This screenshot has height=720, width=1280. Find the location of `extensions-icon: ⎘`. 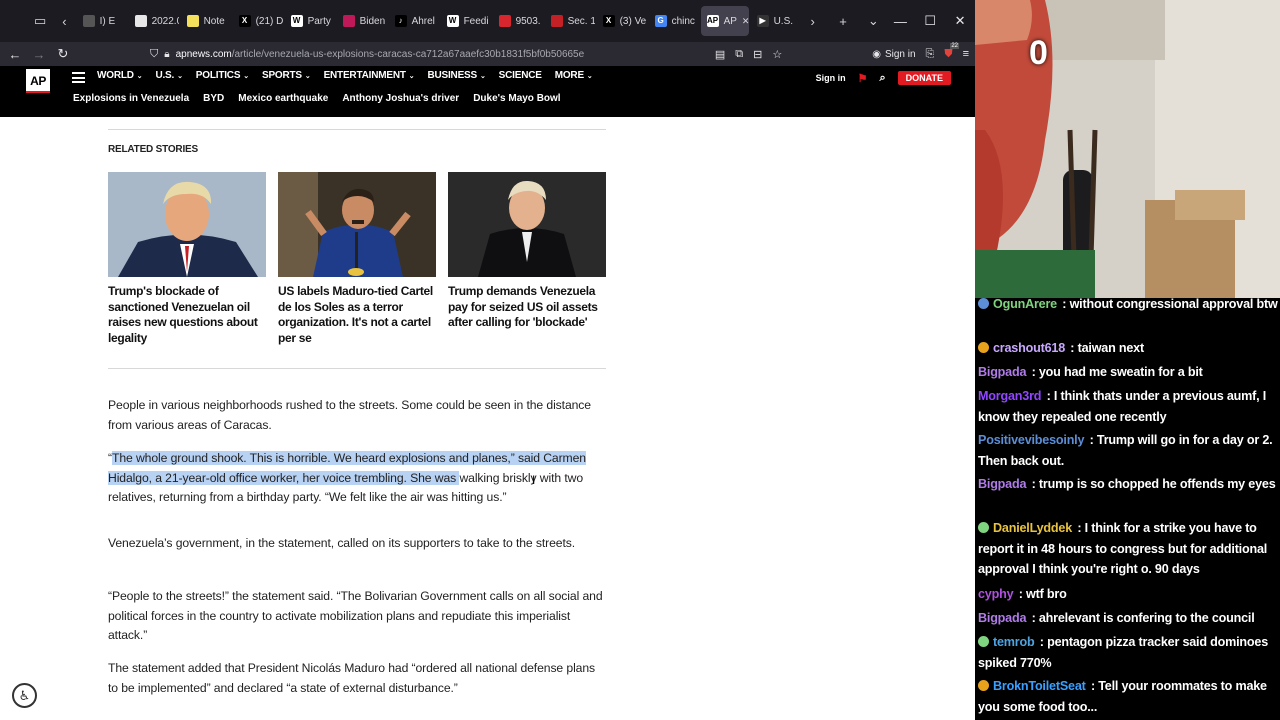

extensions-icon: ⎘ is located at coordinates (930, 54).